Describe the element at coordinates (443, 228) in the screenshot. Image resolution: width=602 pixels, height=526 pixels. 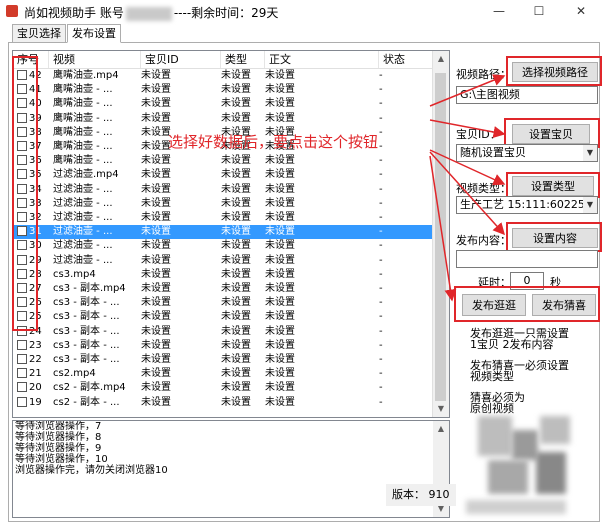
I see `arrow-to-publish` at that location.